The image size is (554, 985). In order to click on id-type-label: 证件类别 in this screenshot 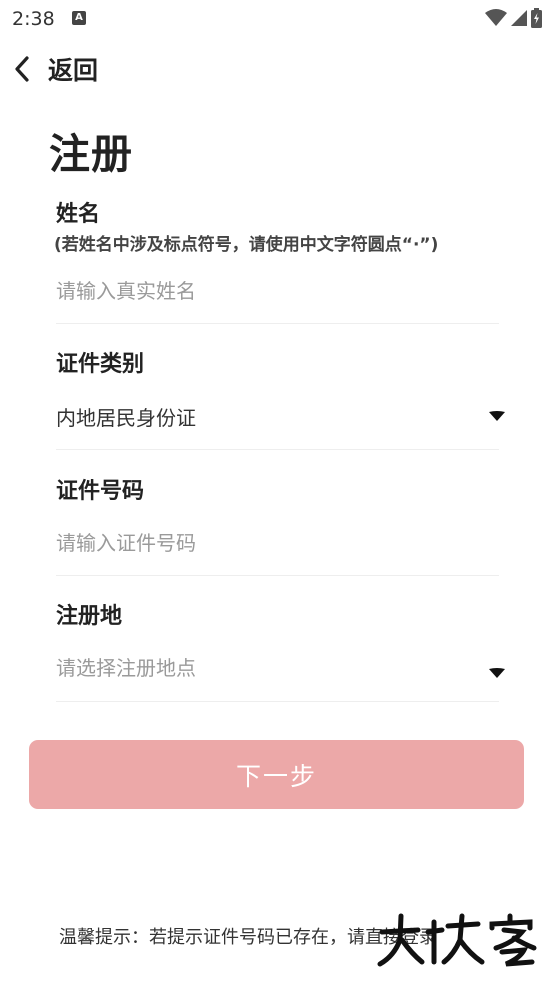, I will do `click(100, 364)`.